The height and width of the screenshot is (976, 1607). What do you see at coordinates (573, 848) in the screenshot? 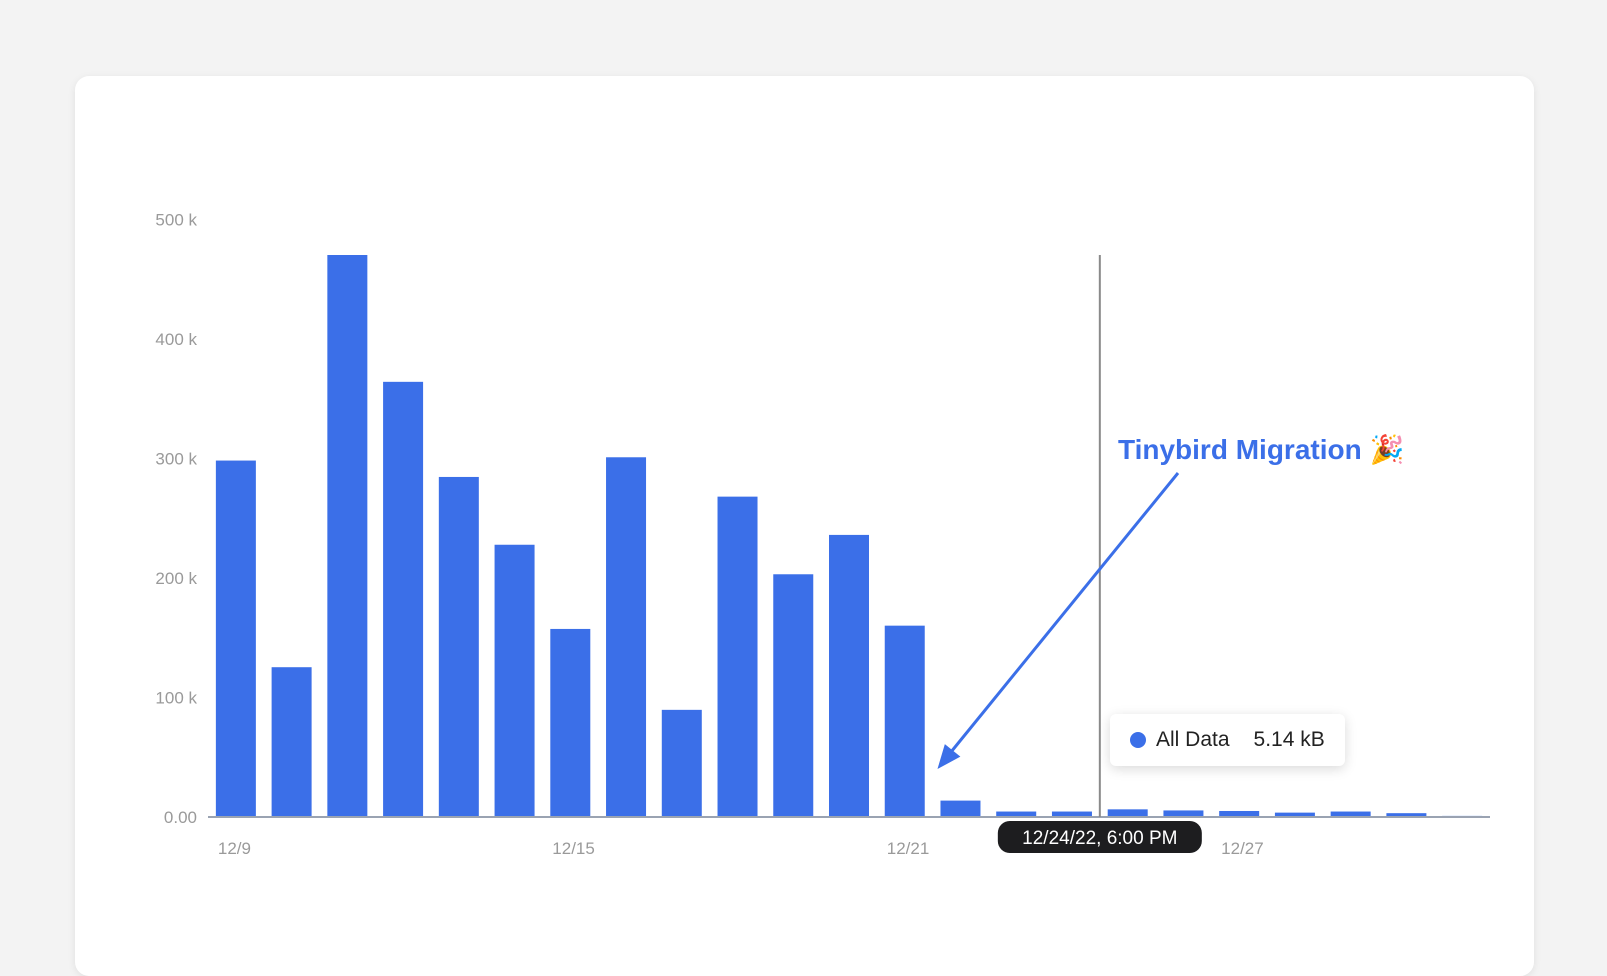
I see `x-tick-label: 12/15` at bounding box center [573, 848].